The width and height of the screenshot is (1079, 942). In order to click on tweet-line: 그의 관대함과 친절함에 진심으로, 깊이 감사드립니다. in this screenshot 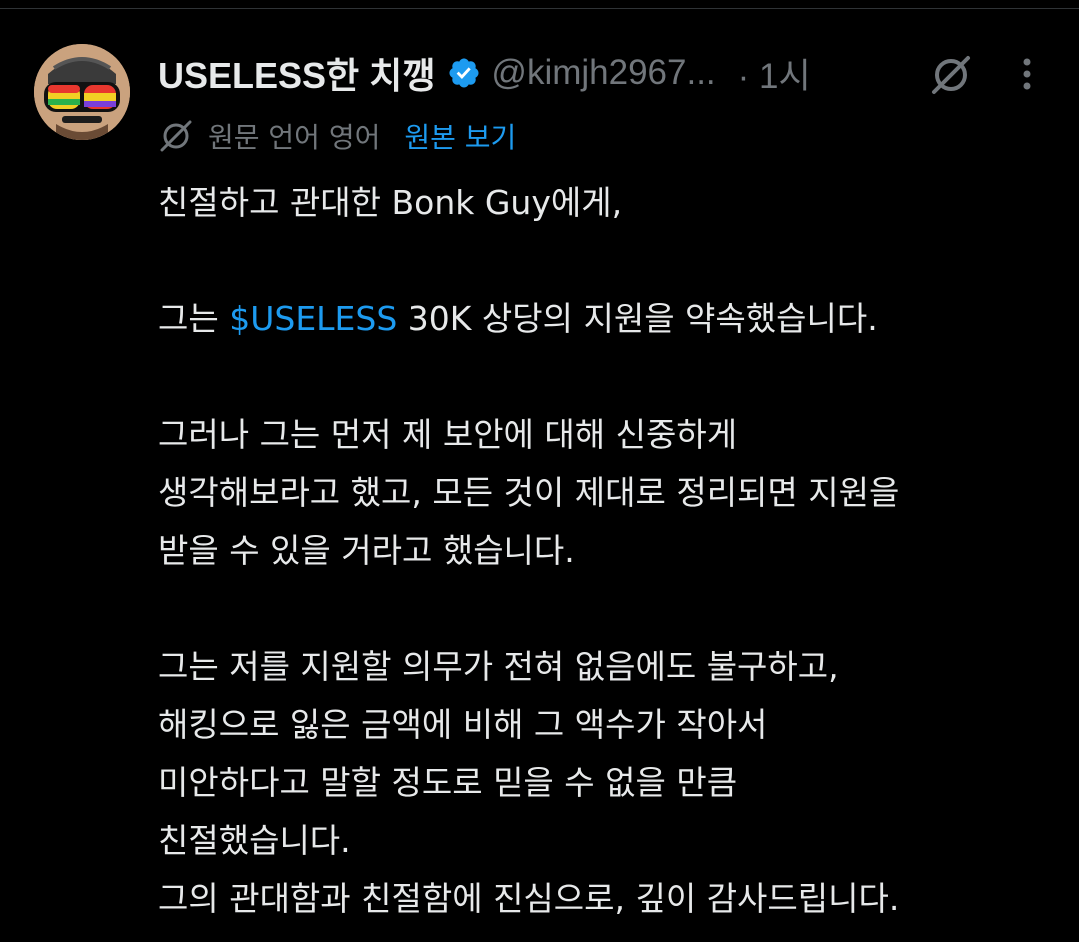, I will do `click(529, 898)`.